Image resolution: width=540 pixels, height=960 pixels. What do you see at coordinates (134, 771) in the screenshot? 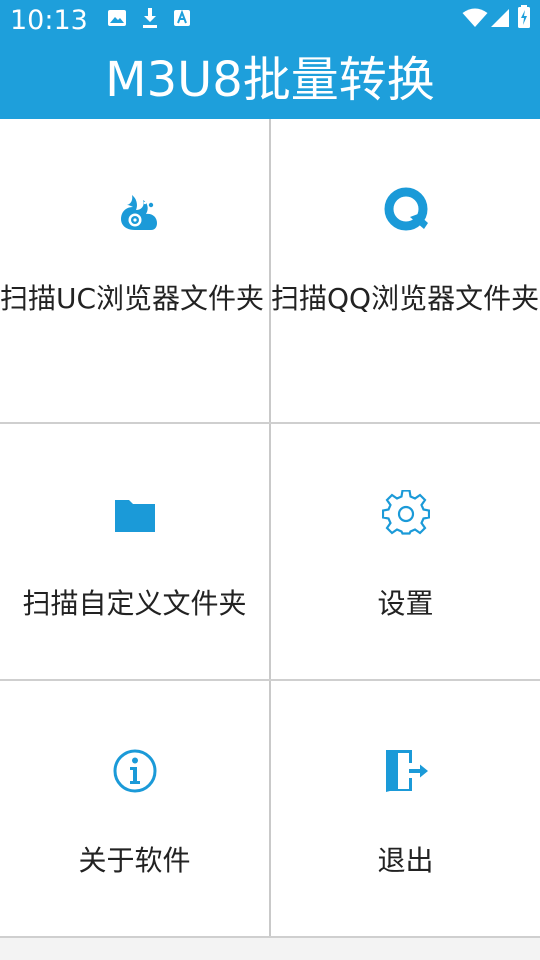
I see `info-icon` at bounding box center [134, 771].